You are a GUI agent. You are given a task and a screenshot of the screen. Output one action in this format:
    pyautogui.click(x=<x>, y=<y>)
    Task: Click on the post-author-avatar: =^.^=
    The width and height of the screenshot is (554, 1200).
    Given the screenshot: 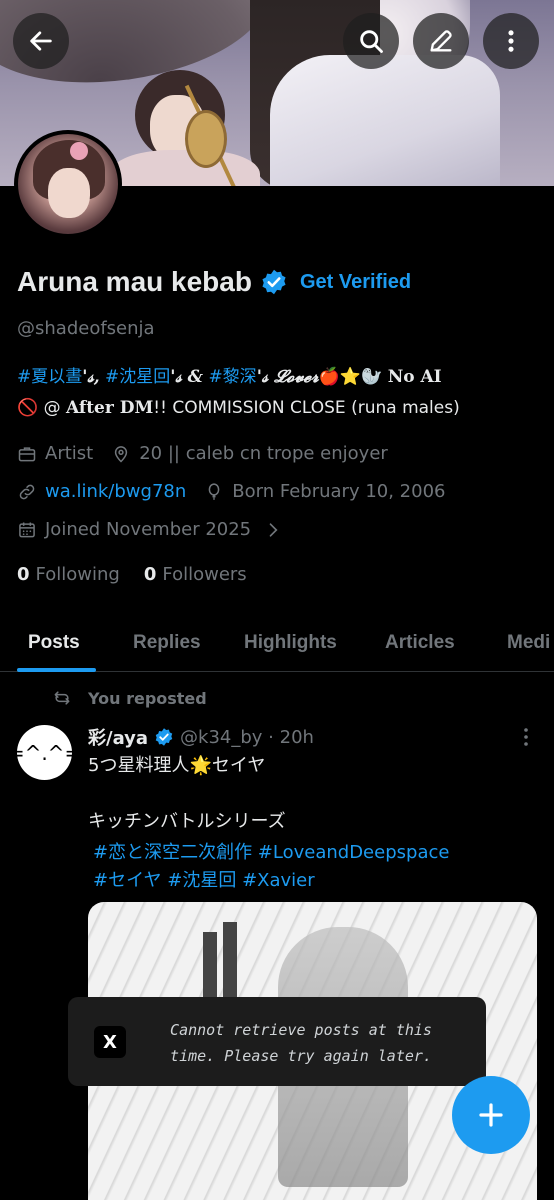 What is the action you would take?
    pyautogui.click(x=44, y=752)
    